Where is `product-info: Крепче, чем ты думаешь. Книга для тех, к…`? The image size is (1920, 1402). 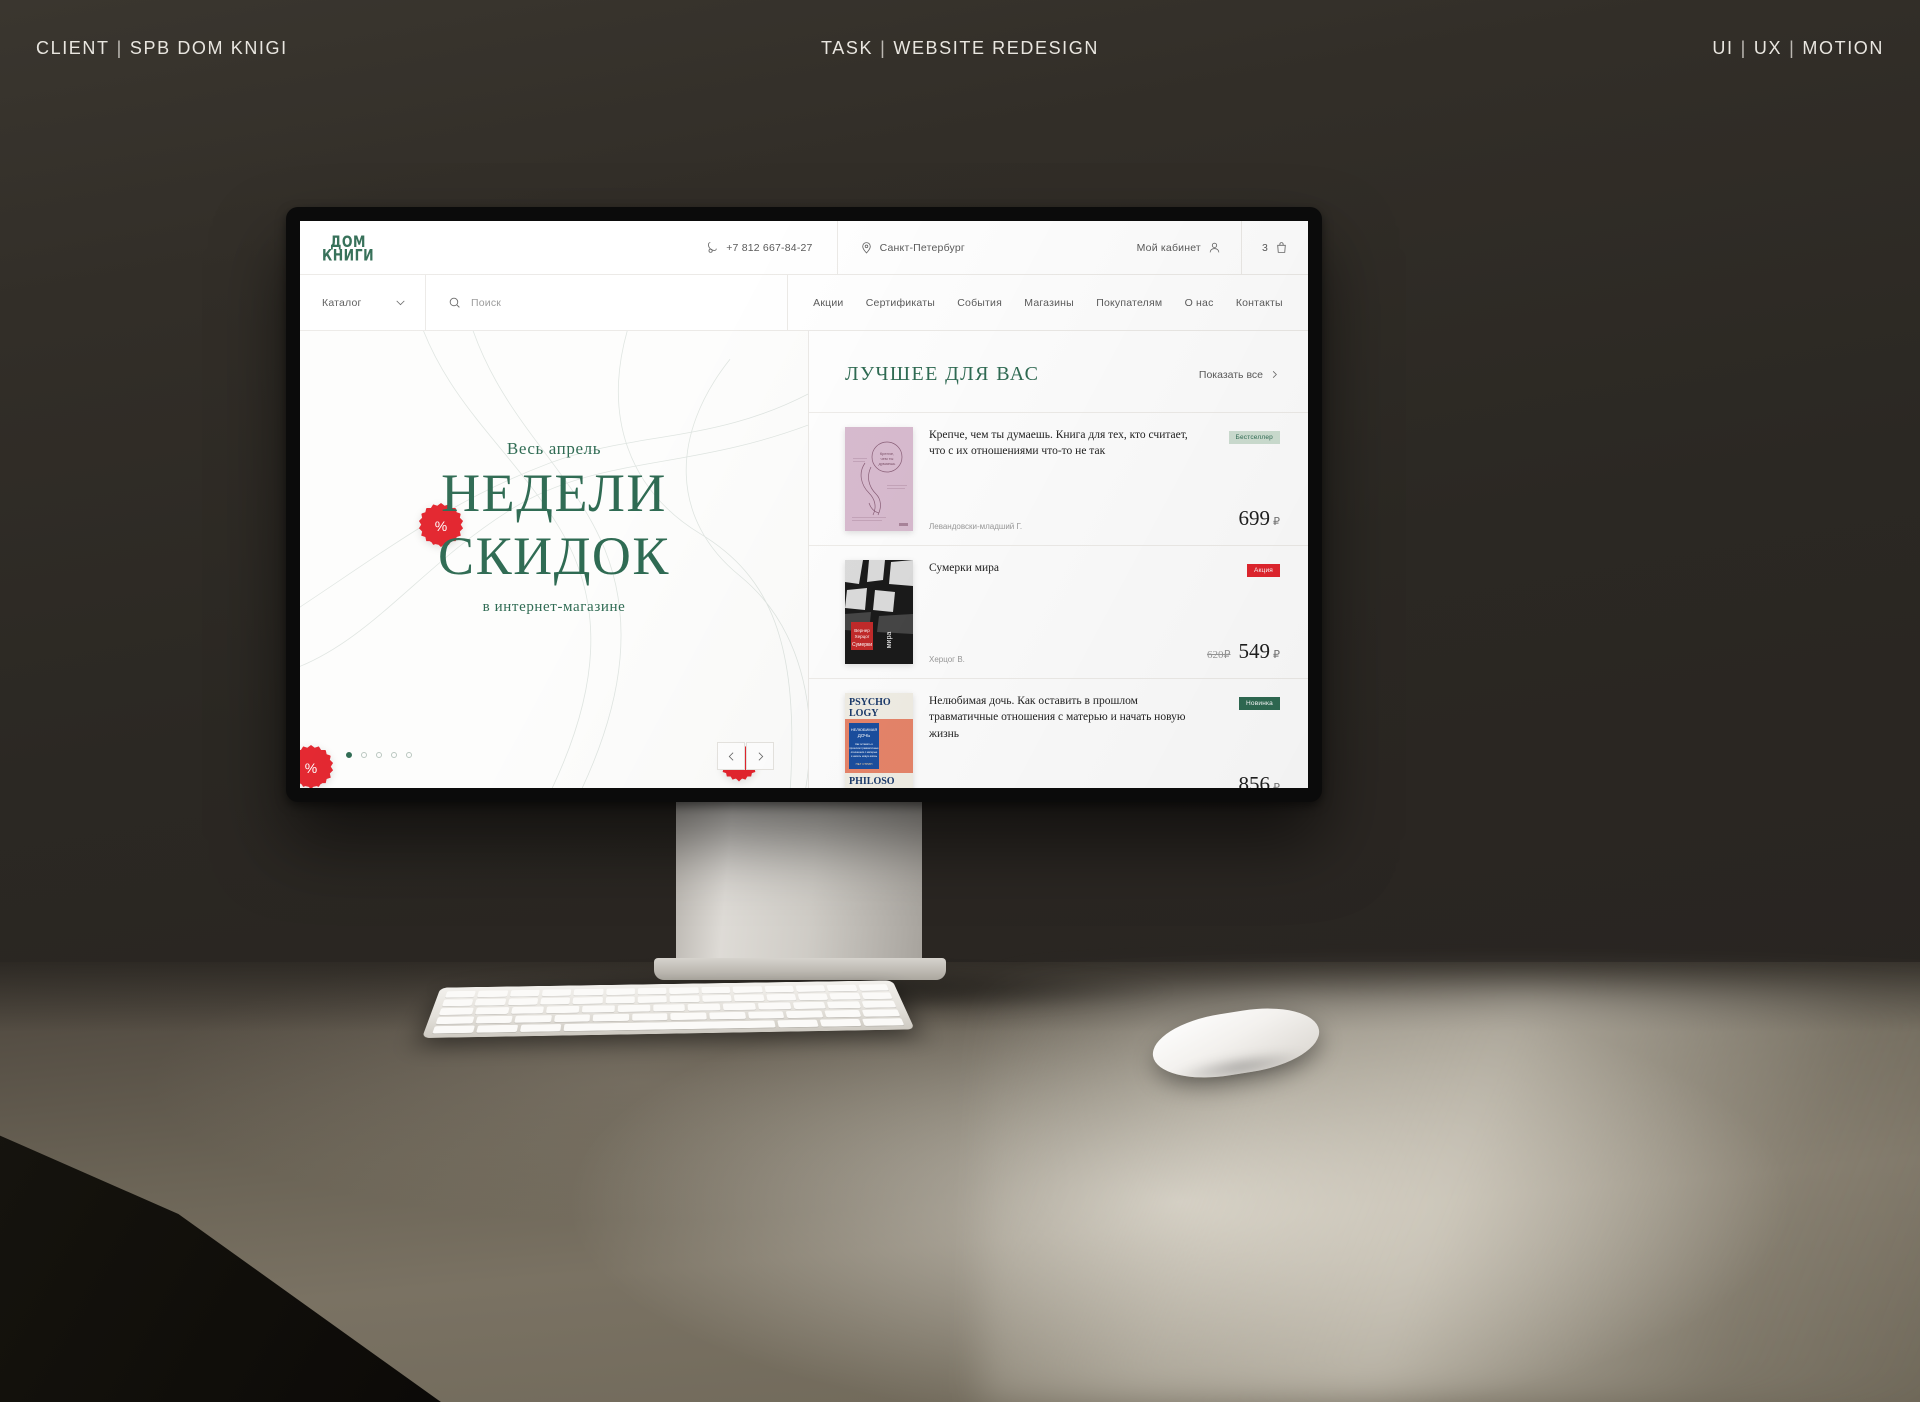
product-info: Крепче, чем ты думаешь. Книга для тех, к… is located at coordinates (1104, 479).